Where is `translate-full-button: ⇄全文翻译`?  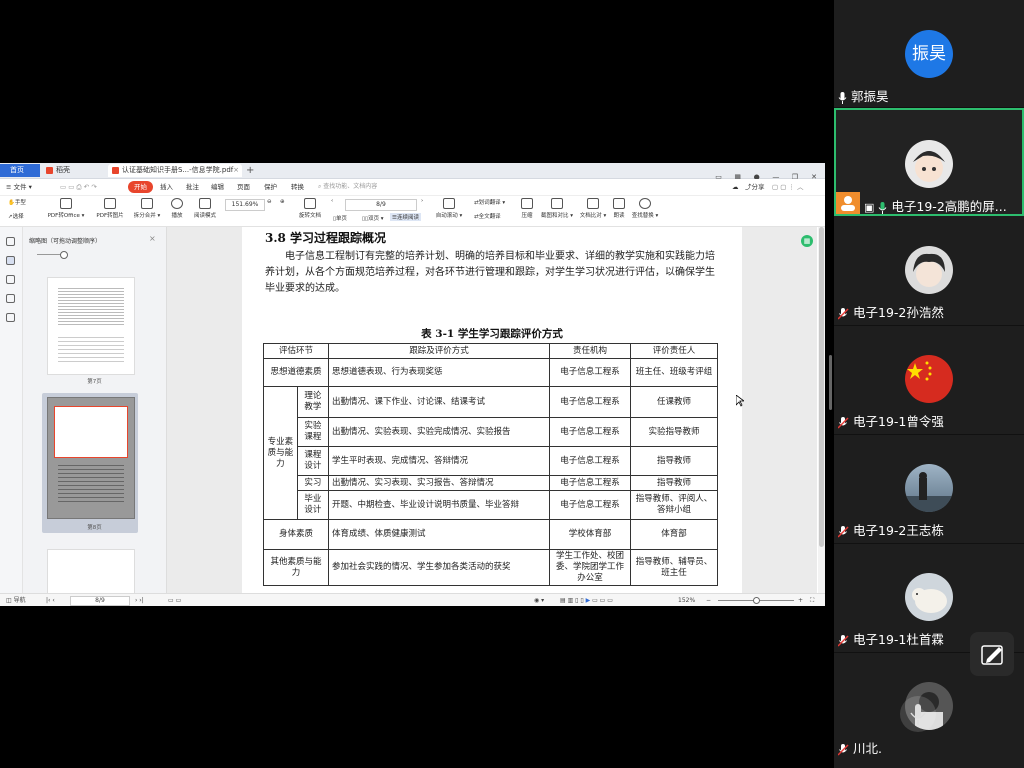 translate-full-button: ⇄全文翻译 is located at coordinates (487, 216).